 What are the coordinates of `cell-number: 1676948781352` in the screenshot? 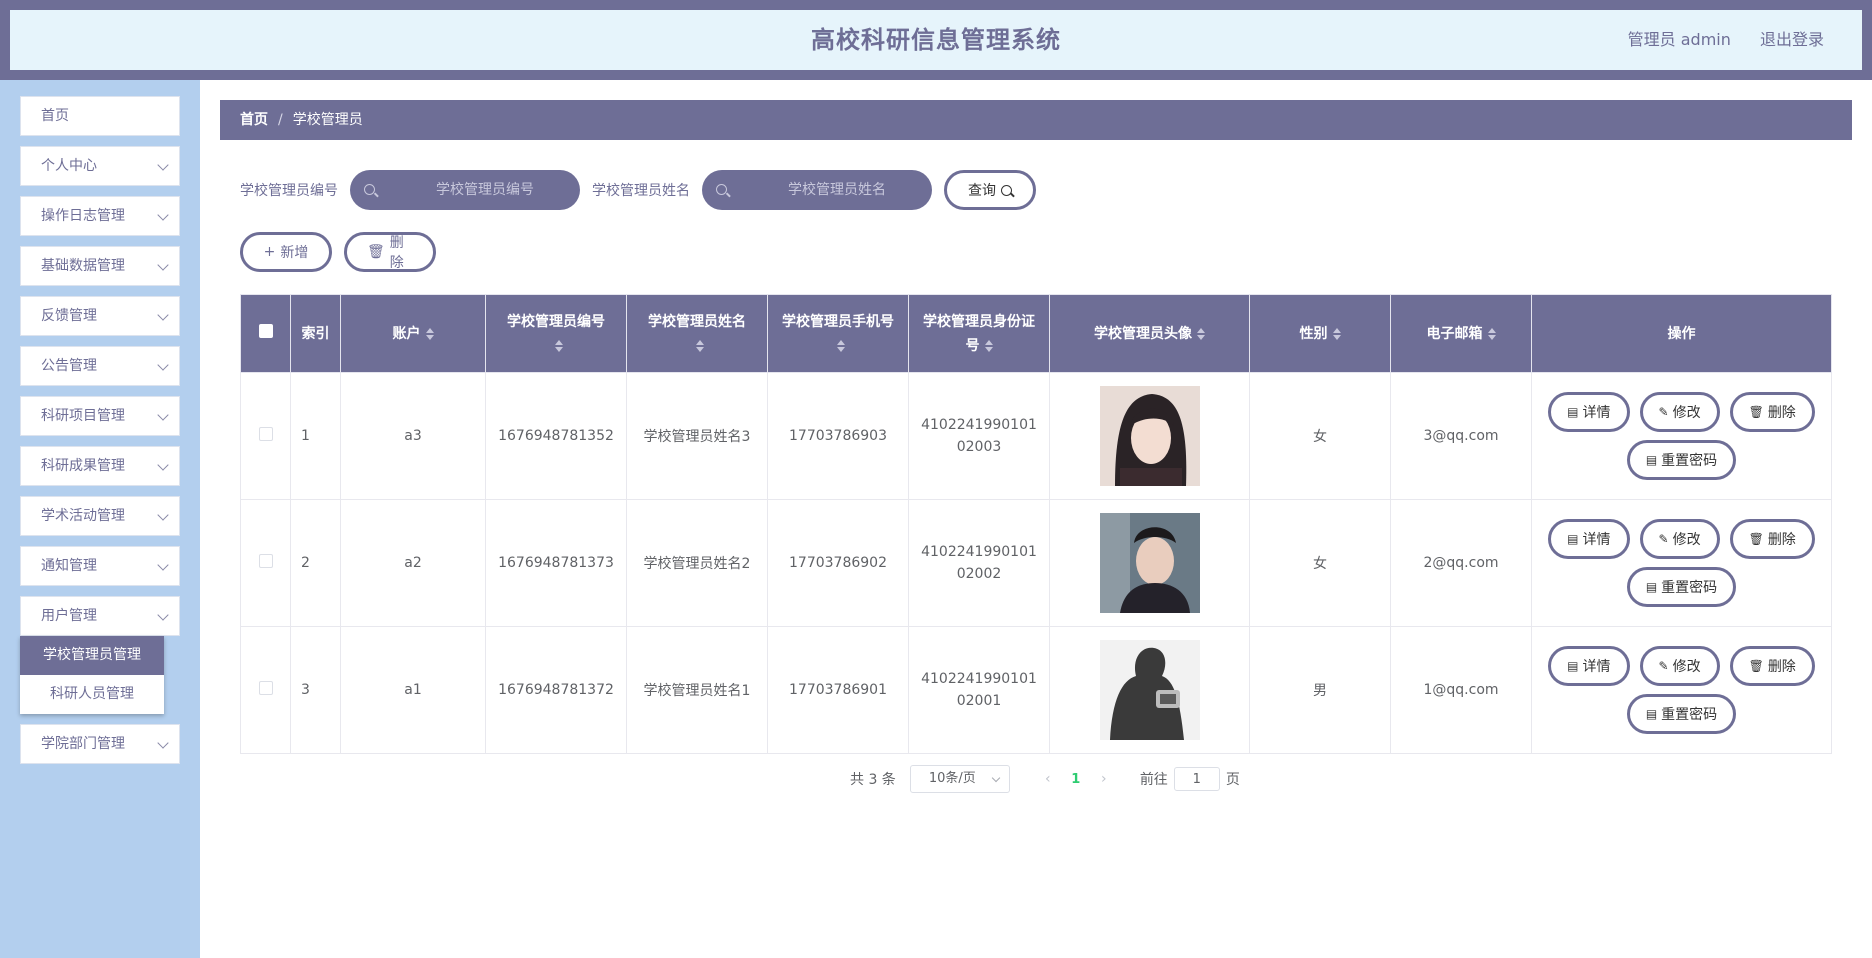 It's located at (556, 436).